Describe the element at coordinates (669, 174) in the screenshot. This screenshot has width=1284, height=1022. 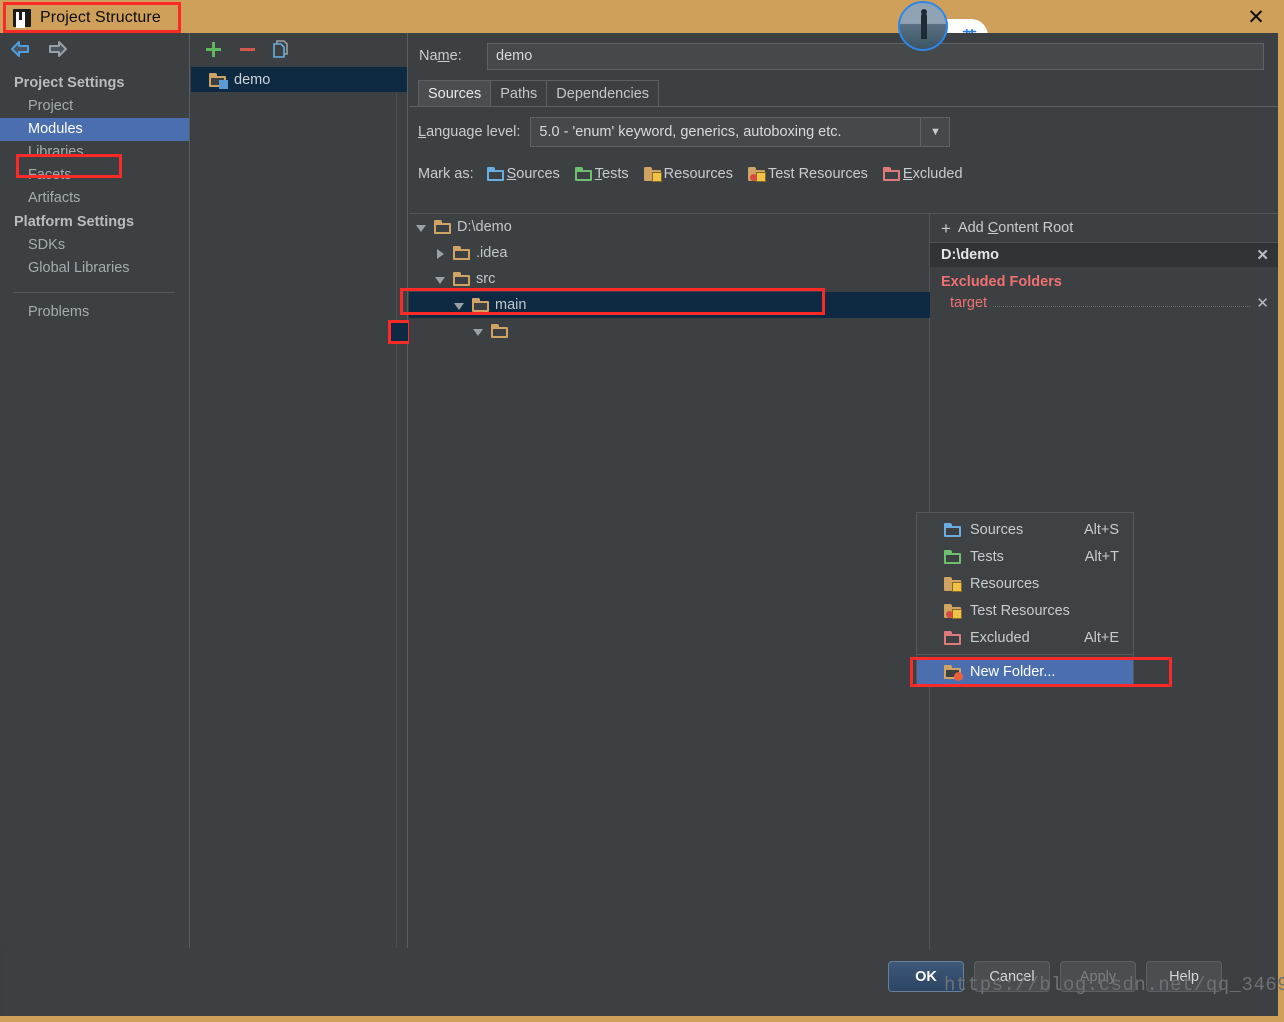
I see `mark-resources-mnemonic: R` at that location.